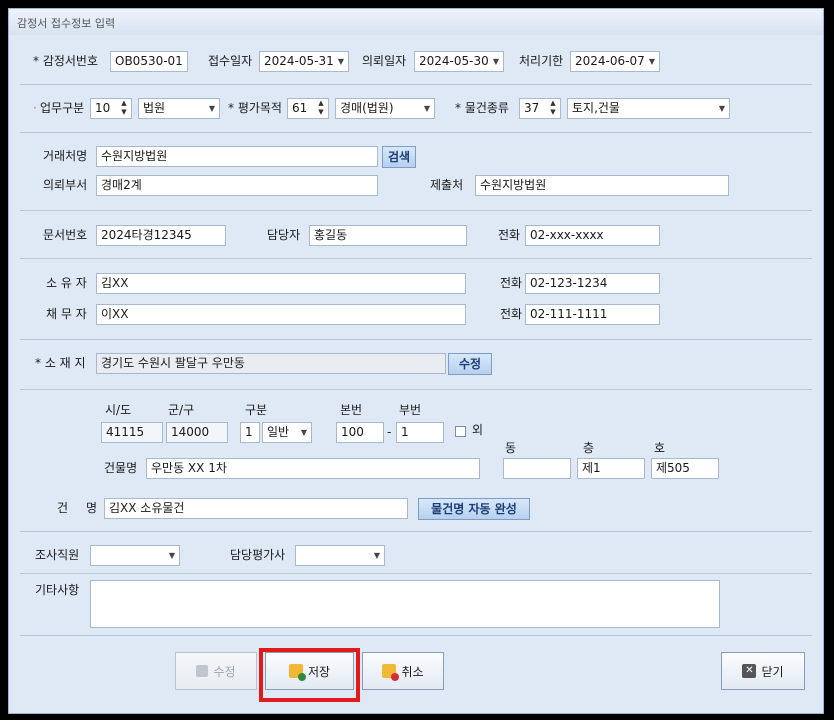  What do you see at coordinates (389, 432) in the screenshot?
I see `lot-dash: -` at bounding box center [389, 432].